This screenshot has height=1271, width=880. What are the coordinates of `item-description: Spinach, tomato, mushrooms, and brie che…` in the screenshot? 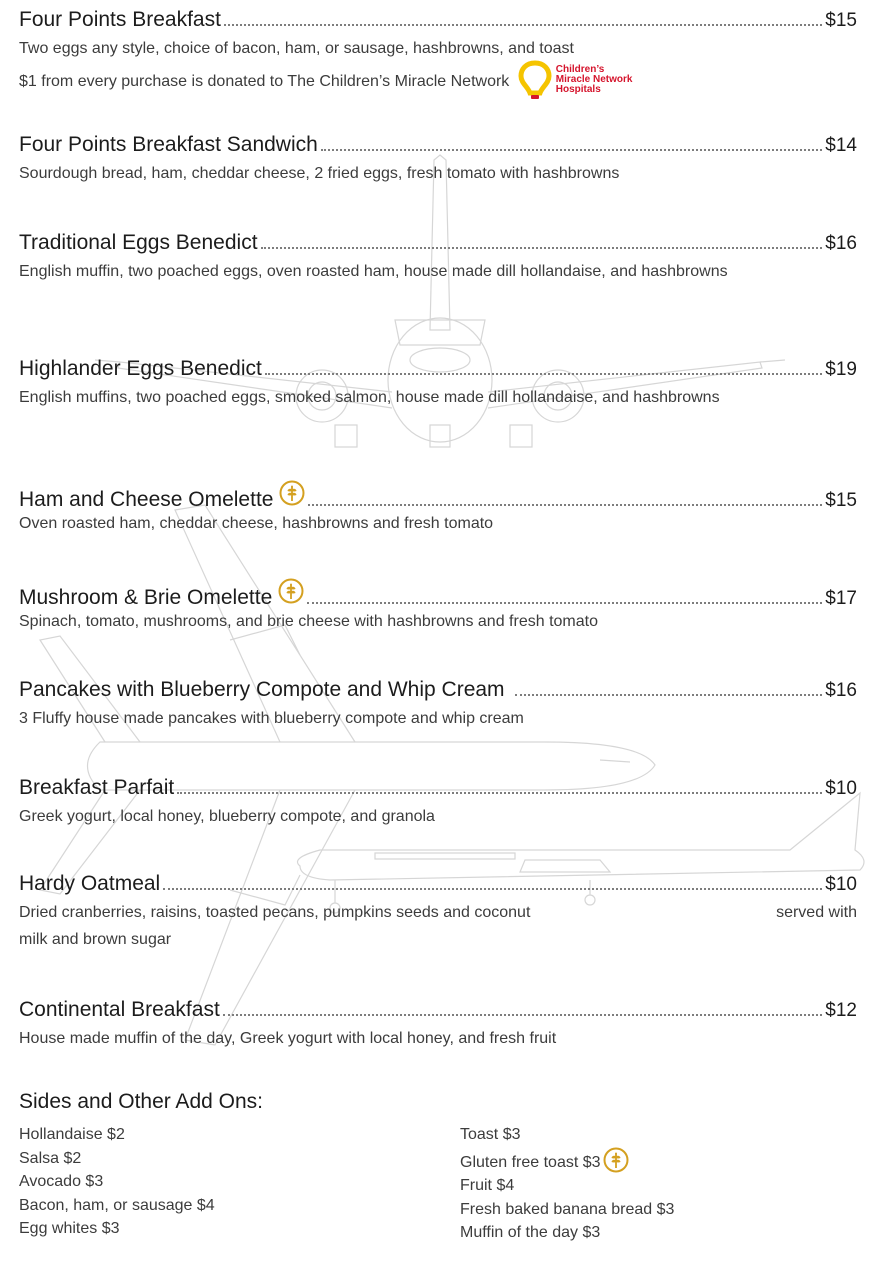 It's located at (308, 621).